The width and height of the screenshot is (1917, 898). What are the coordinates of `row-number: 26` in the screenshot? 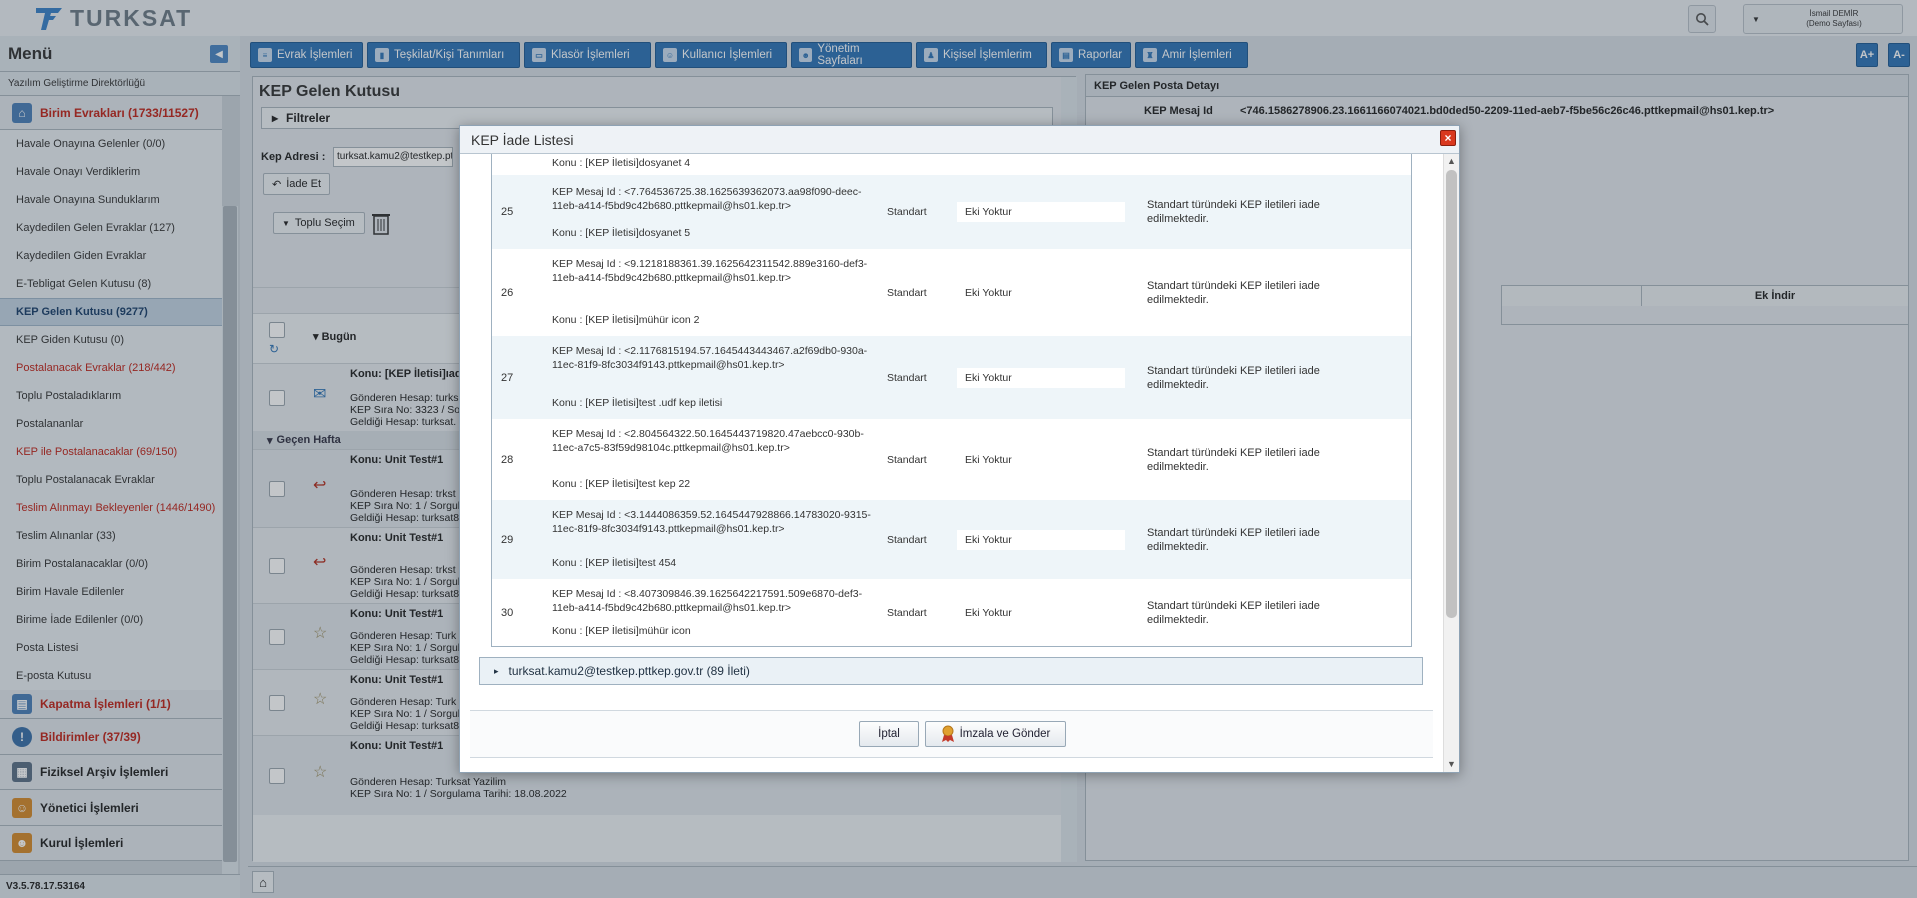 It's located at (507, 292).